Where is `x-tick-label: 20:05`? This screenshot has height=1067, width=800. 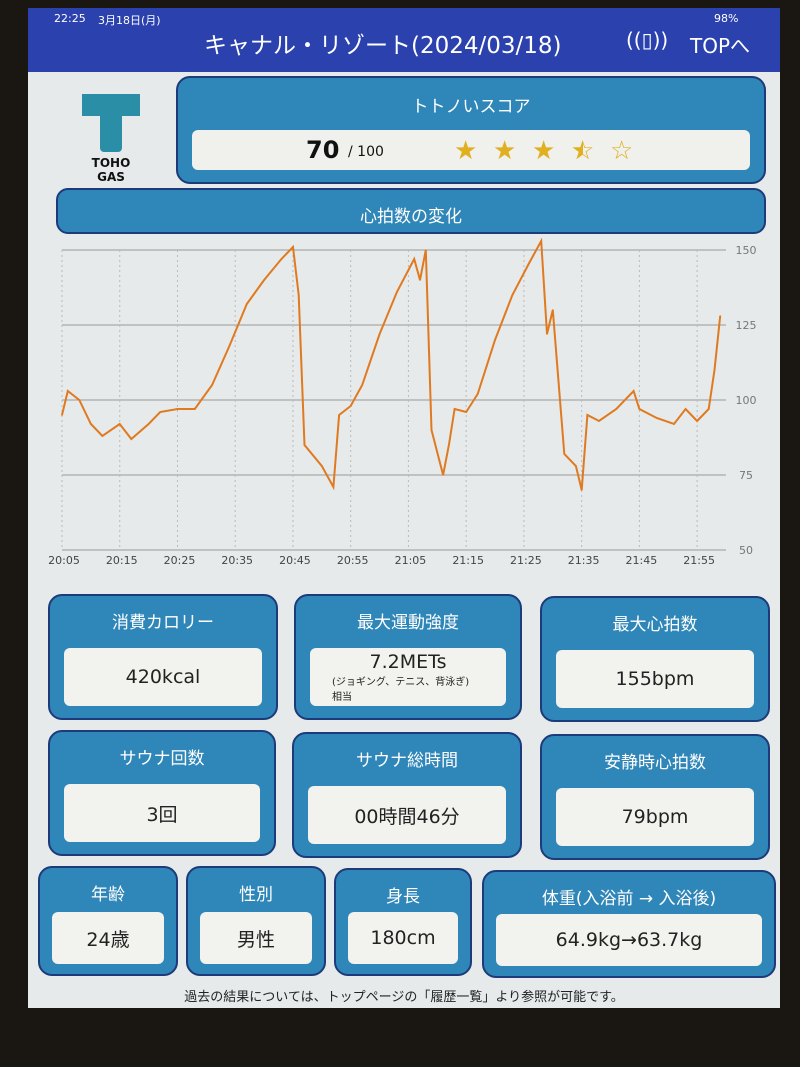
x-tick-label: 20:05 is located at coordinates (64, 560).